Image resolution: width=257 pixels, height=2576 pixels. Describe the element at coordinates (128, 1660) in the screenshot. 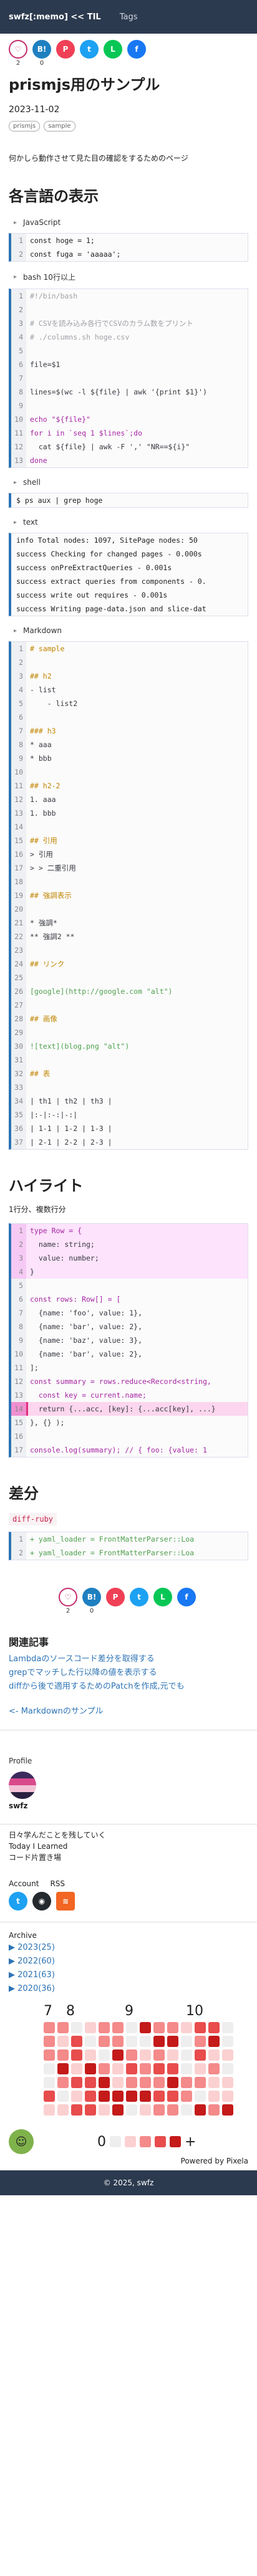

I see `related-link-1: Lambdaのソースコード差分を取得する` at that location.